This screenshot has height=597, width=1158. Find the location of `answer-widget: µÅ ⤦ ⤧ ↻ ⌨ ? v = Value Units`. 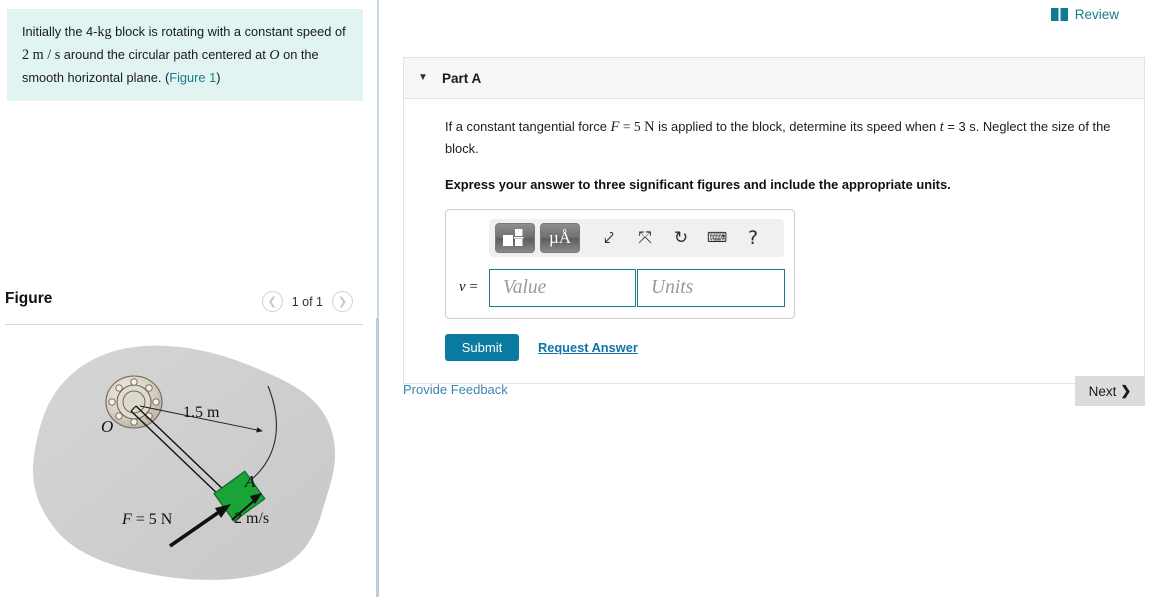

answer-widget: µÅ ⤦ ⤧ ↻ ⌨ ? v = Value Units is located at coordinates (620, 263).